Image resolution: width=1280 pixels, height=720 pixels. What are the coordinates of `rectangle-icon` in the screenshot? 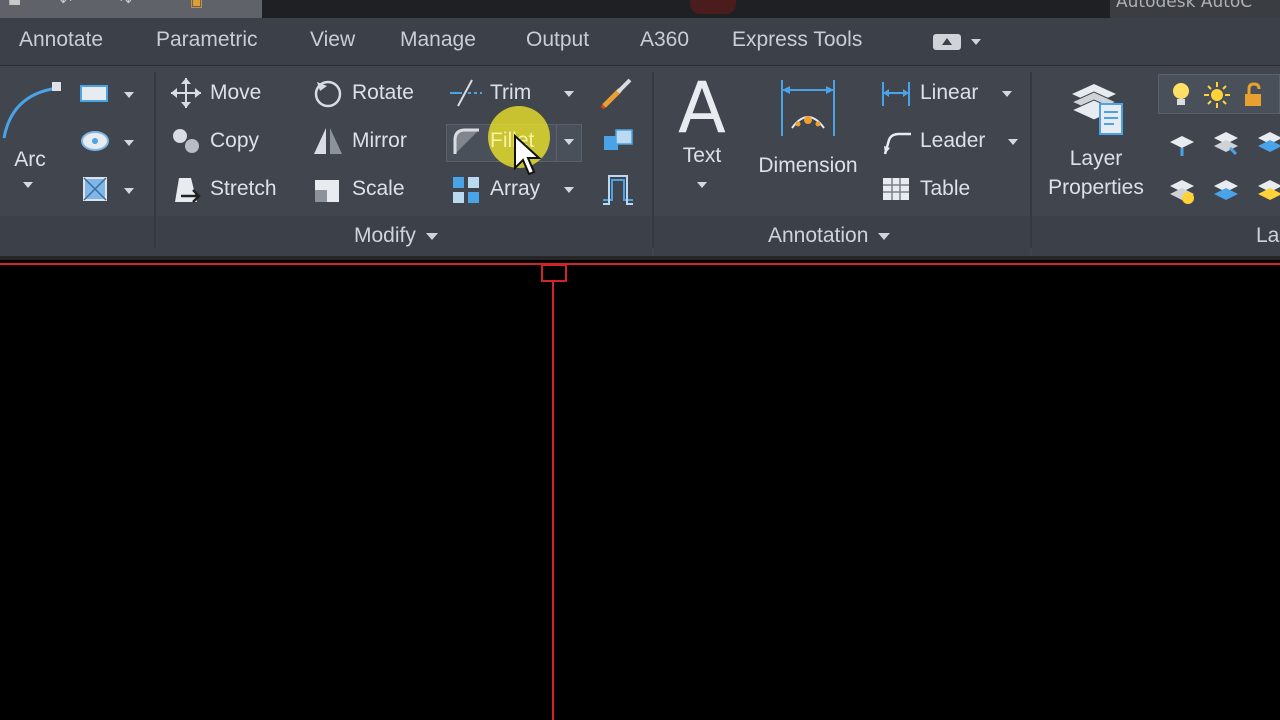 It's located at (95, 94).